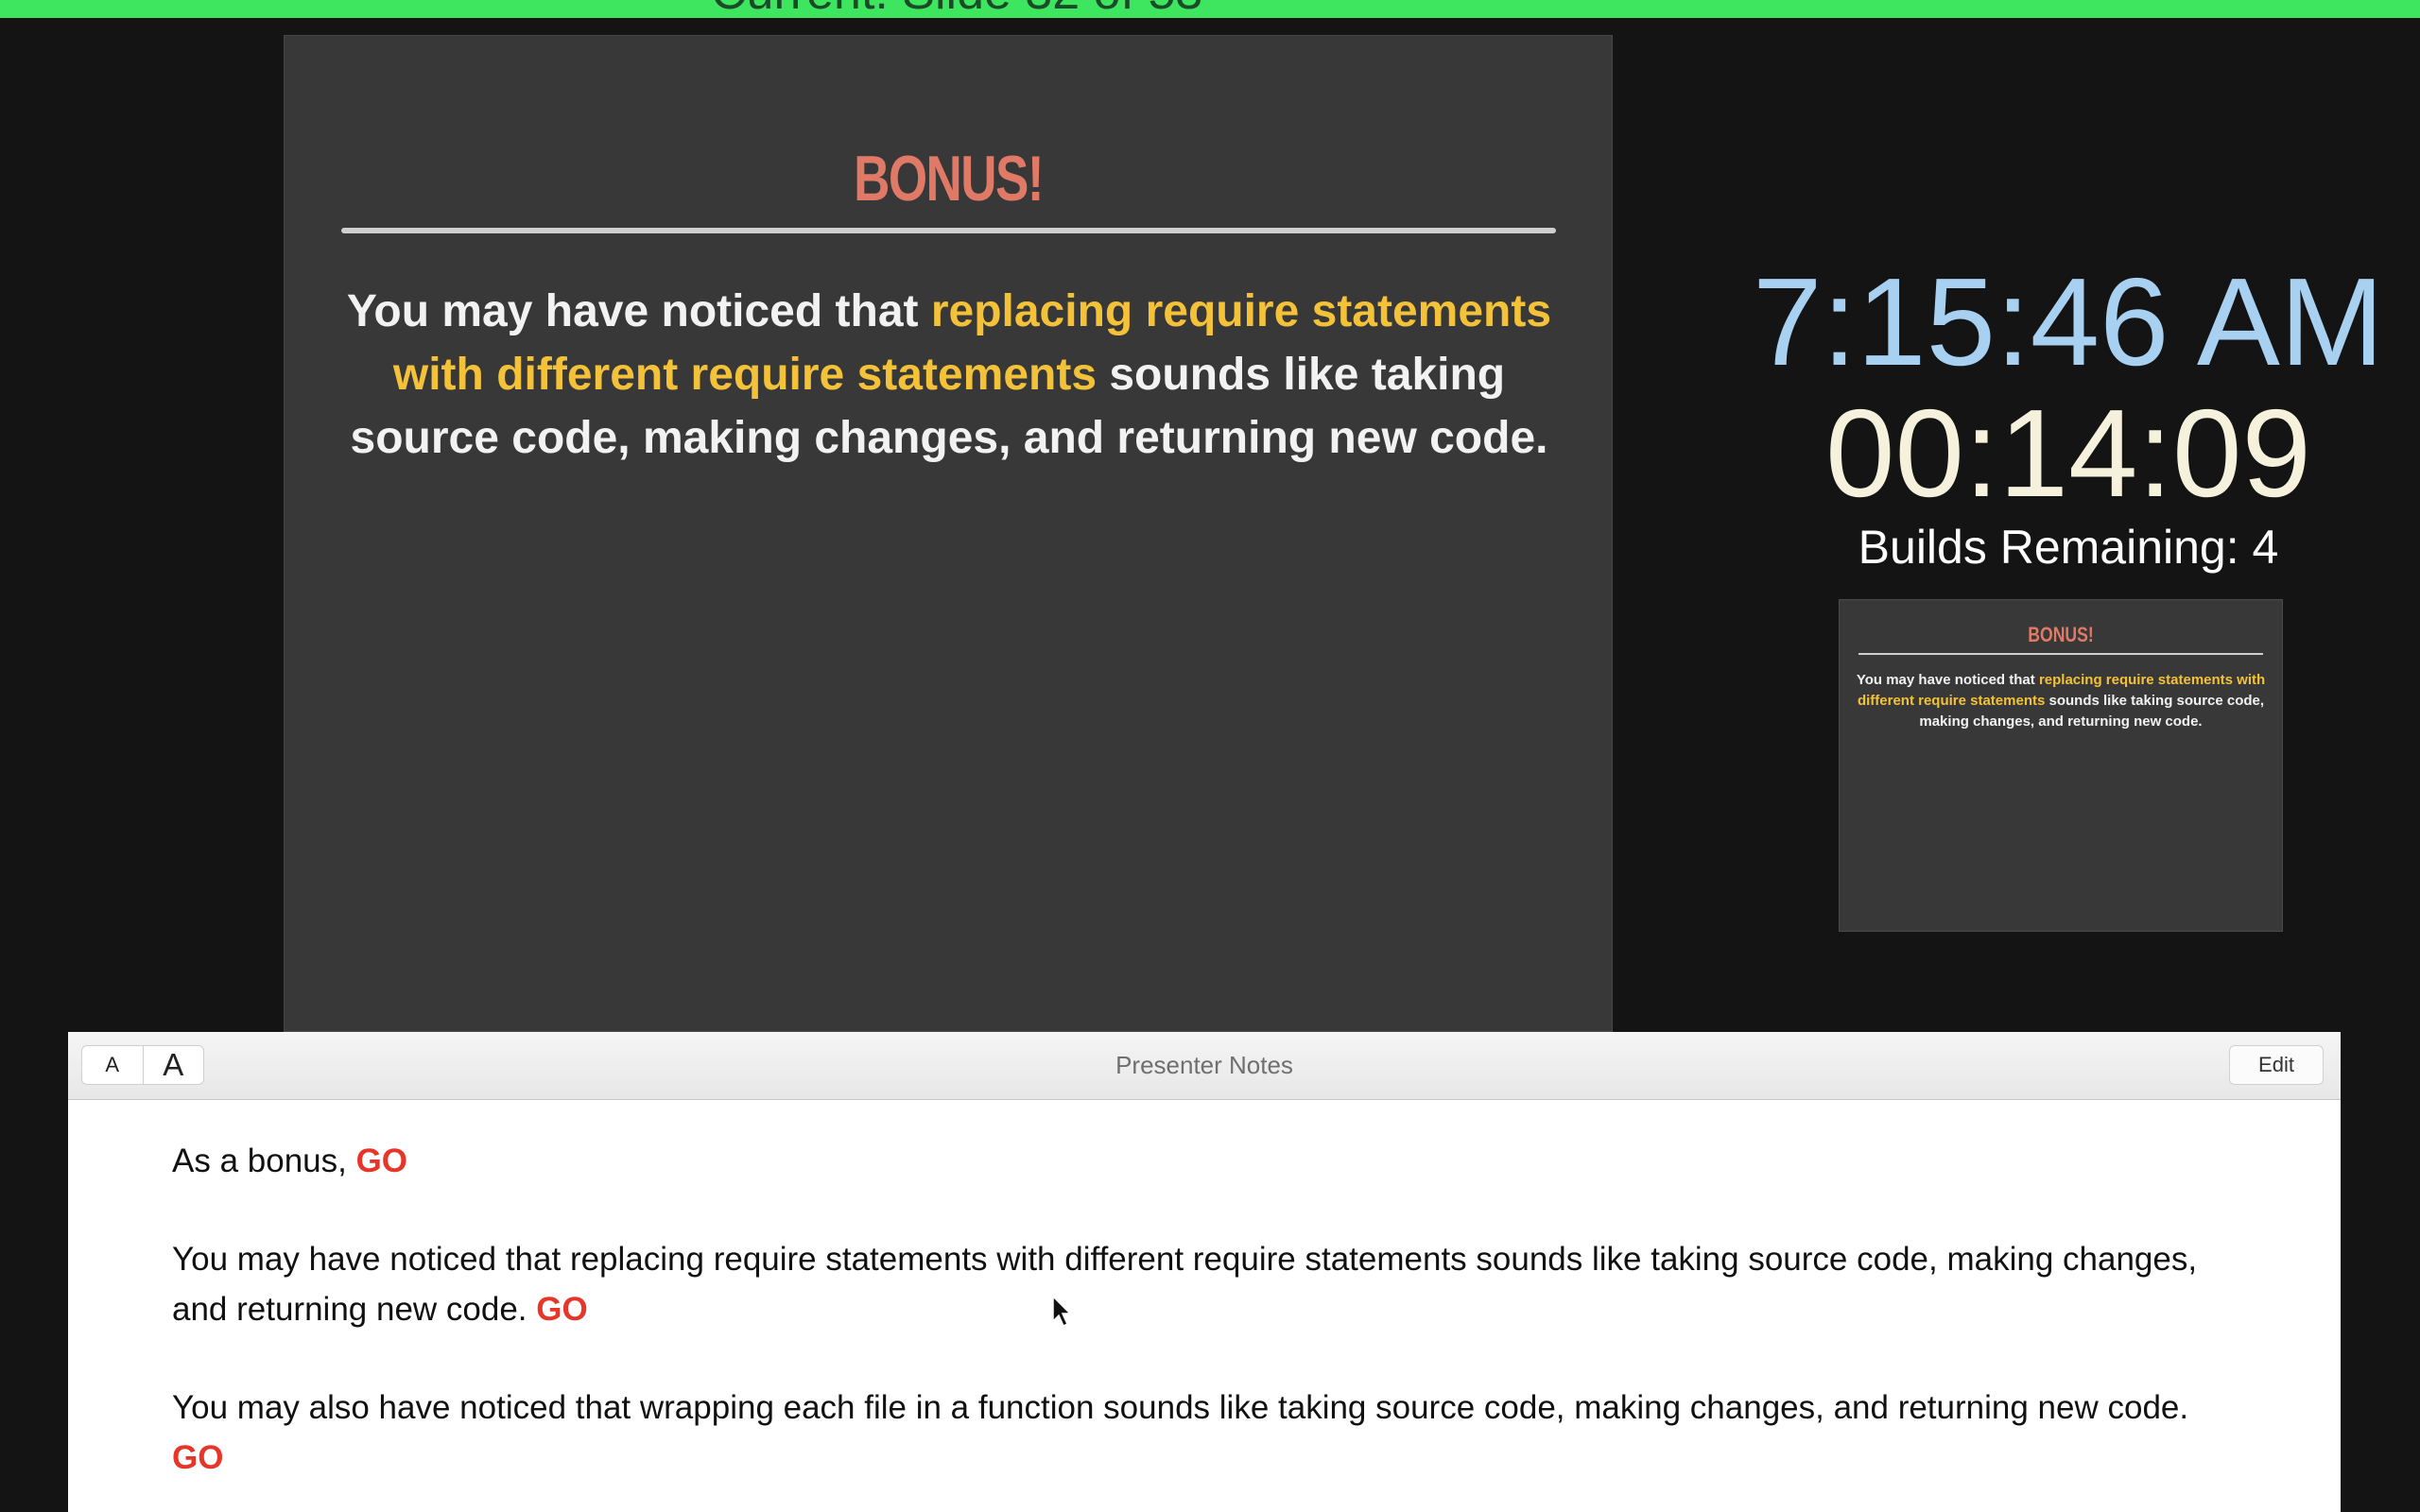 The image size is (2420, 1512). Describe the element at coordinates (639, 311) in the screenshot. I see `slide-body-lead: You may have noticed that` at that location.